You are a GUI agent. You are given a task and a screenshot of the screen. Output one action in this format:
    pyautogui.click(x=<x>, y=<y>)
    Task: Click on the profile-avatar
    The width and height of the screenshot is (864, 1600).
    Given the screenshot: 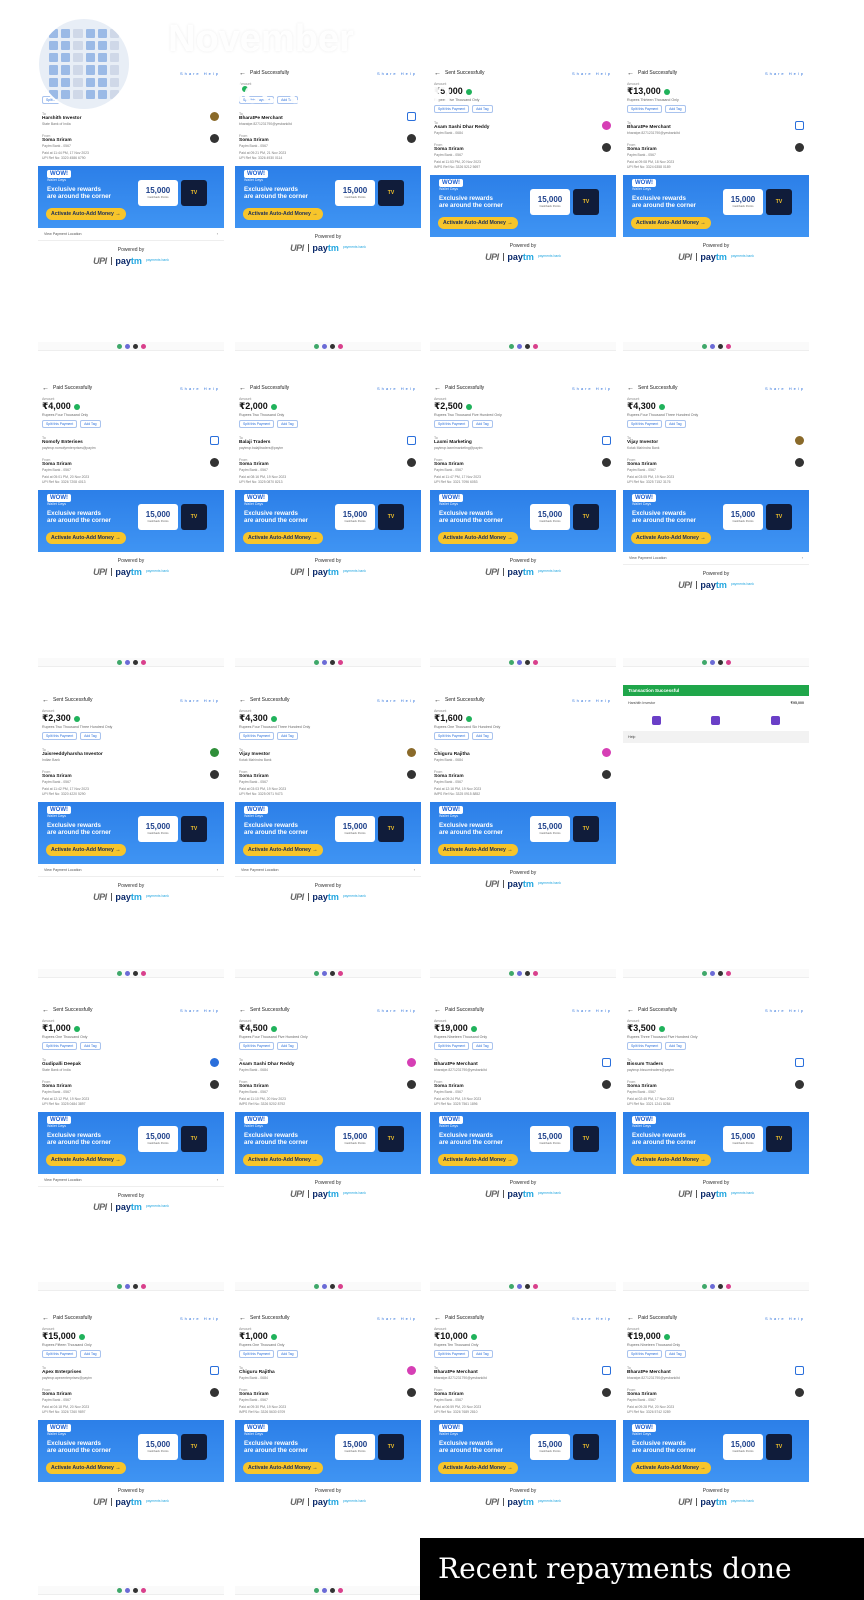 What is the action you would take?
    pyautogui.click(x=84, y=64)
    